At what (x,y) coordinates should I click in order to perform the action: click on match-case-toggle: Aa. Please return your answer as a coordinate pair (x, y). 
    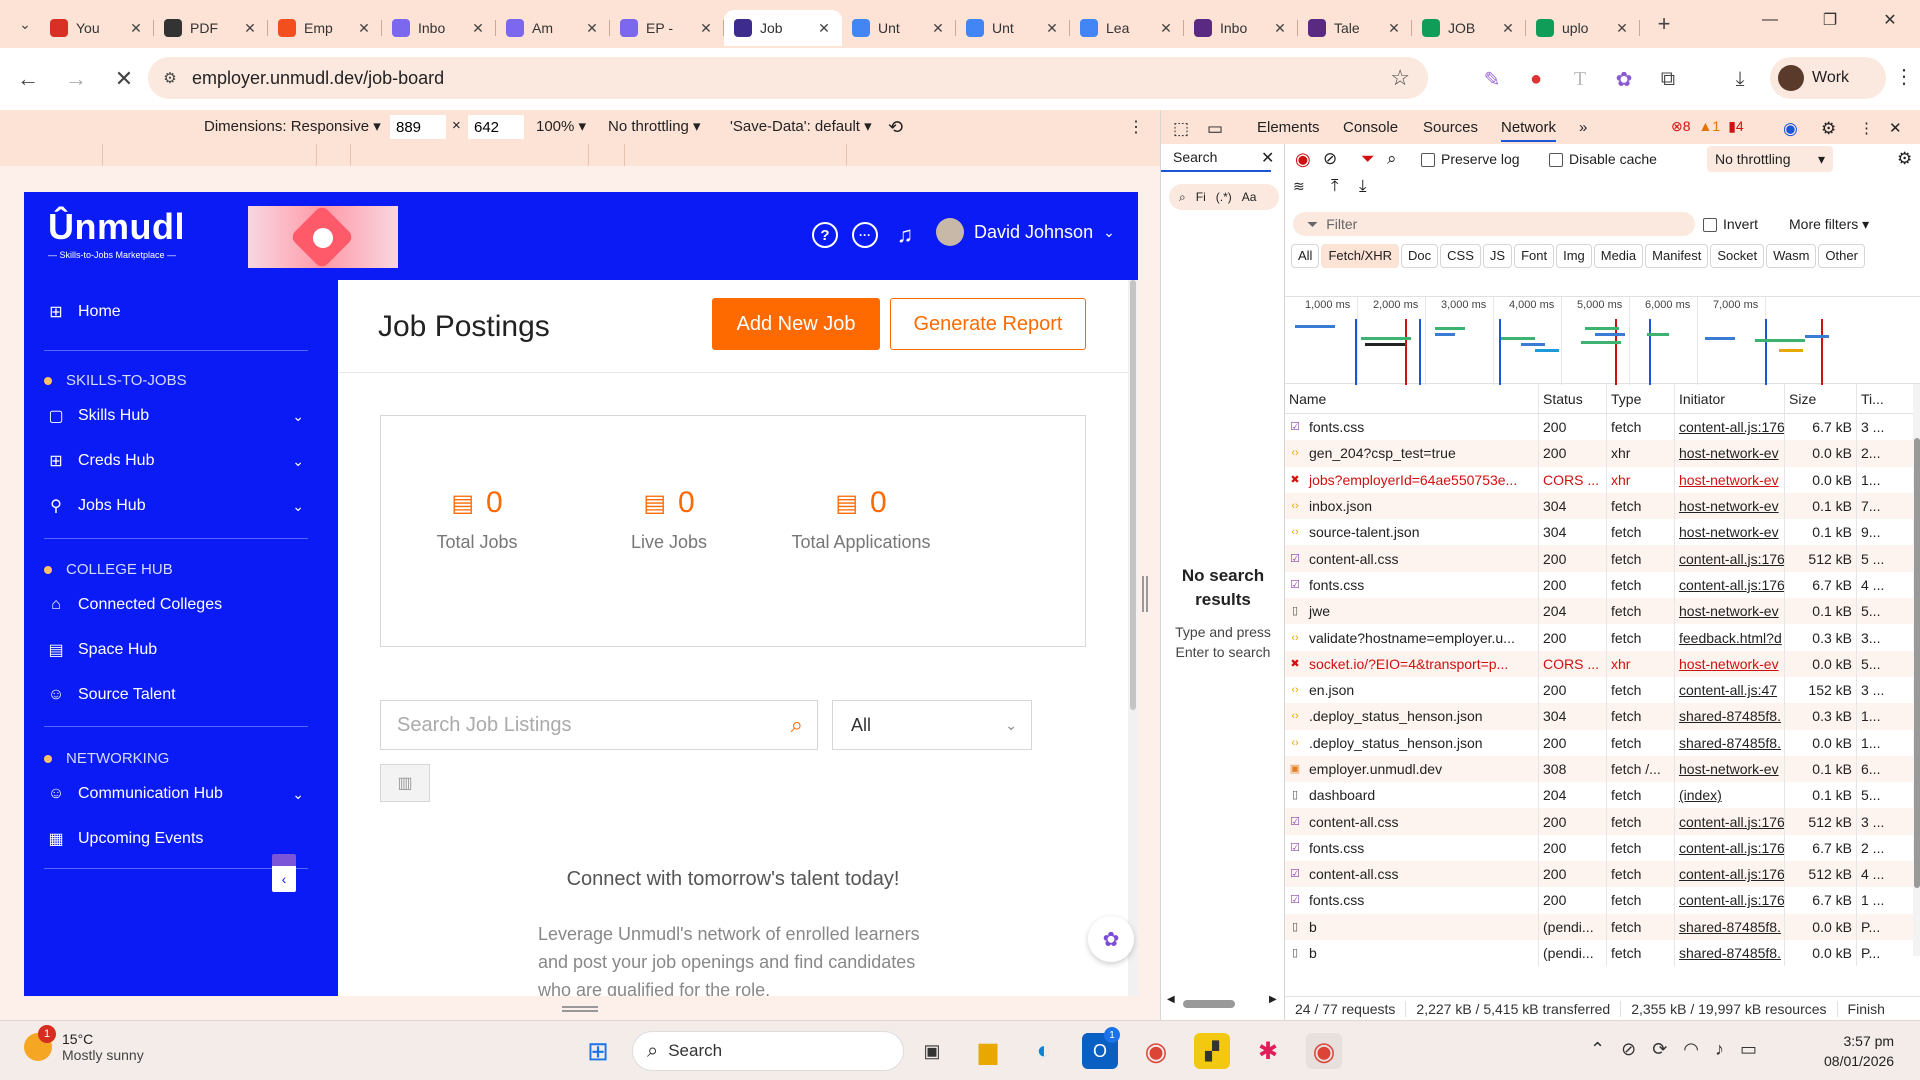
    Looking at the image, I should click on (1249, 197).